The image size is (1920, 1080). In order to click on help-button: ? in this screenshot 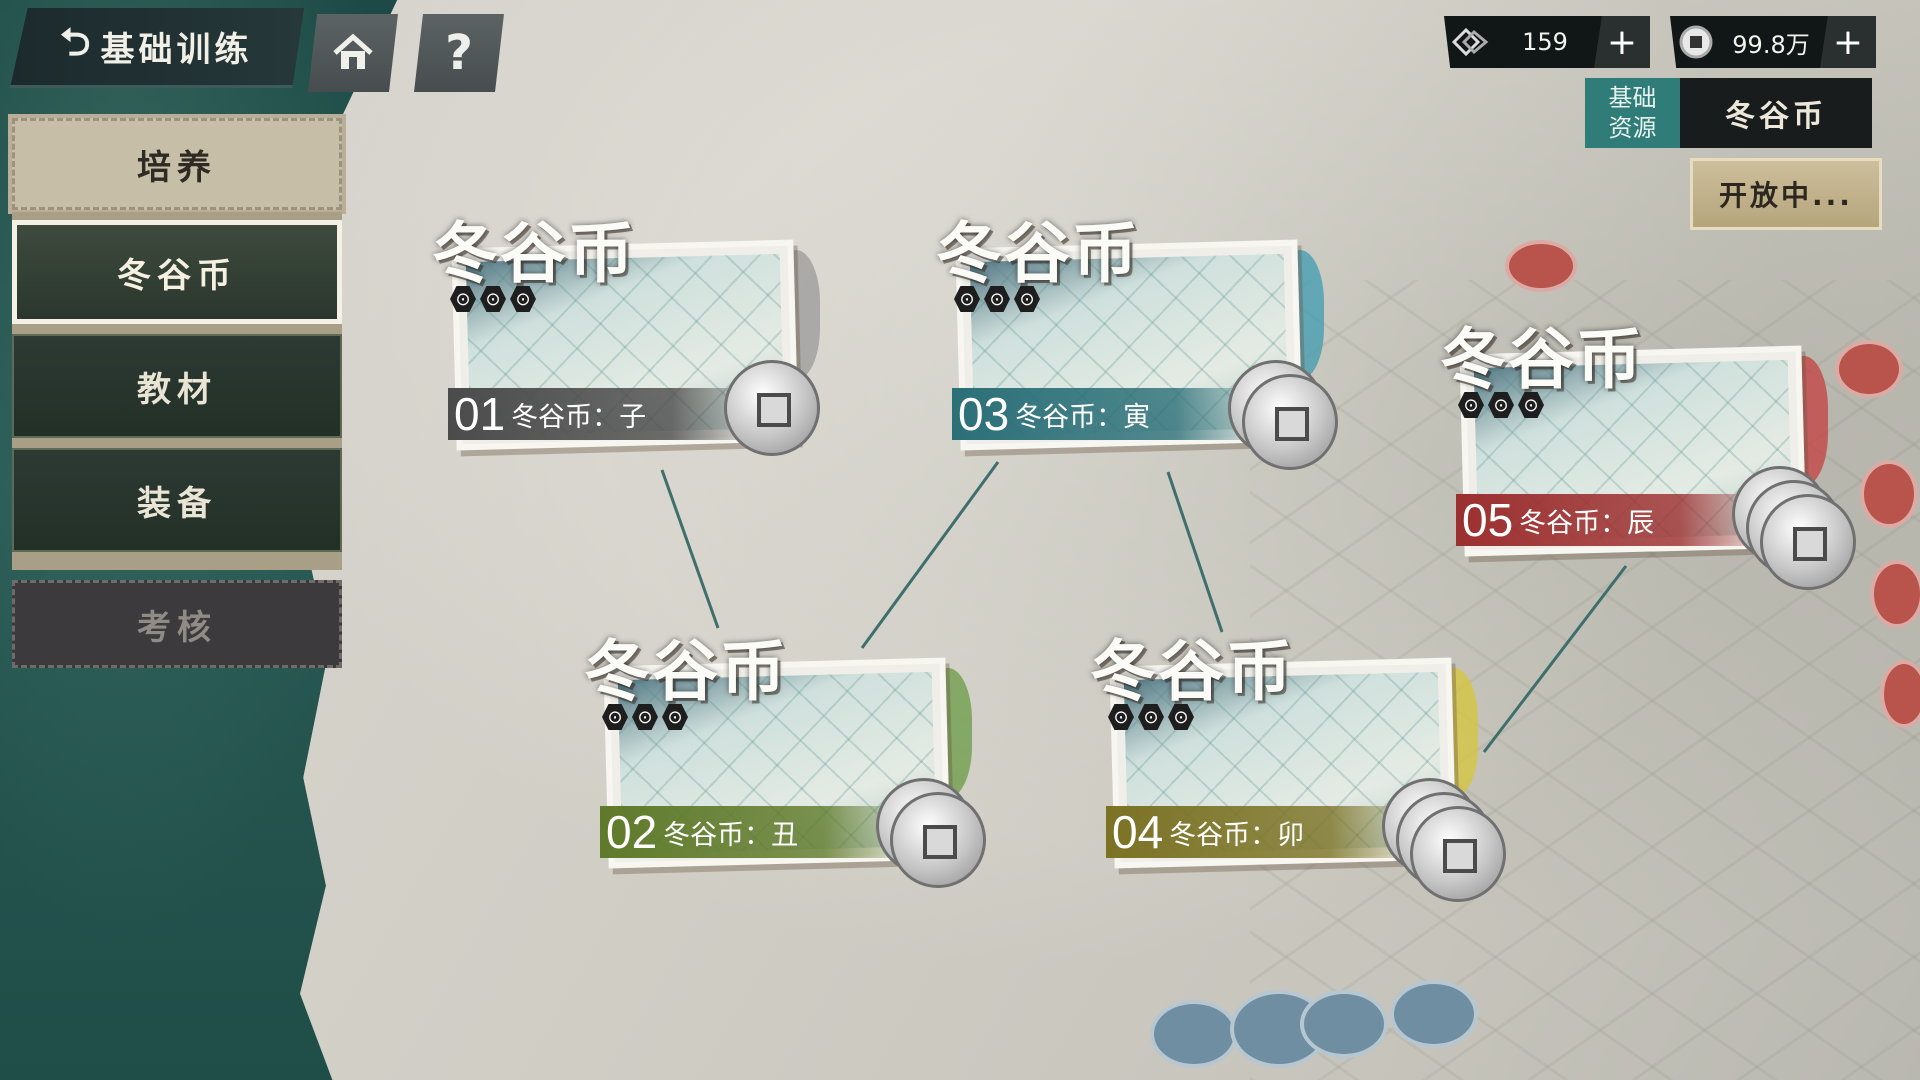, I will do `click(459, 53)`.